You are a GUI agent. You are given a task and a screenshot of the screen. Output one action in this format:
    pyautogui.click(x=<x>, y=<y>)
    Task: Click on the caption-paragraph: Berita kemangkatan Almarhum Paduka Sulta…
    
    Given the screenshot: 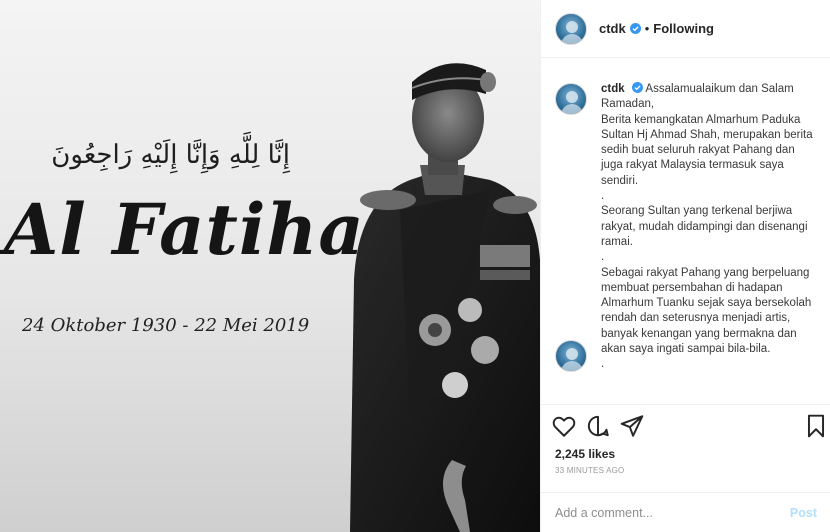 What is the action you would take?
    pyautogui.click(x=707, y=150)
    